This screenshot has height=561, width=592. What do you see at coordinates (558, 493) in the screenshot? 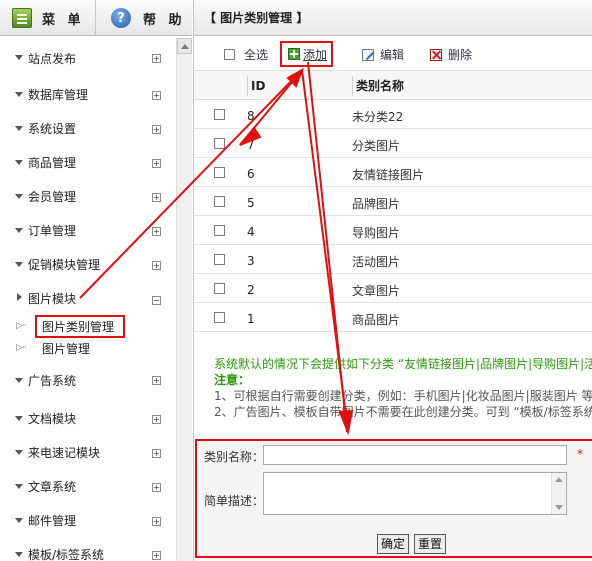
I see `textarea-scrollbar` at bounding box center [558, 493].